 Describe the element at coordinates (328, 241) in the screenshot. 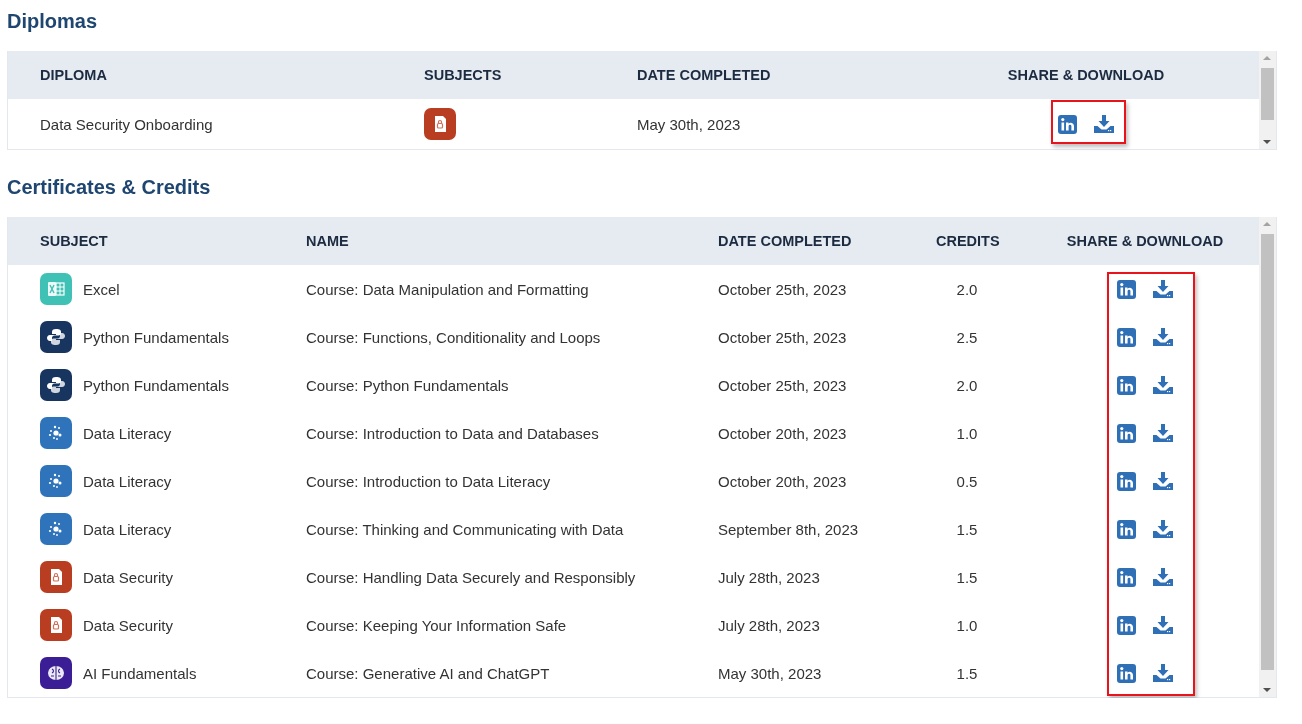

I see `column-header: NAME` at that location.